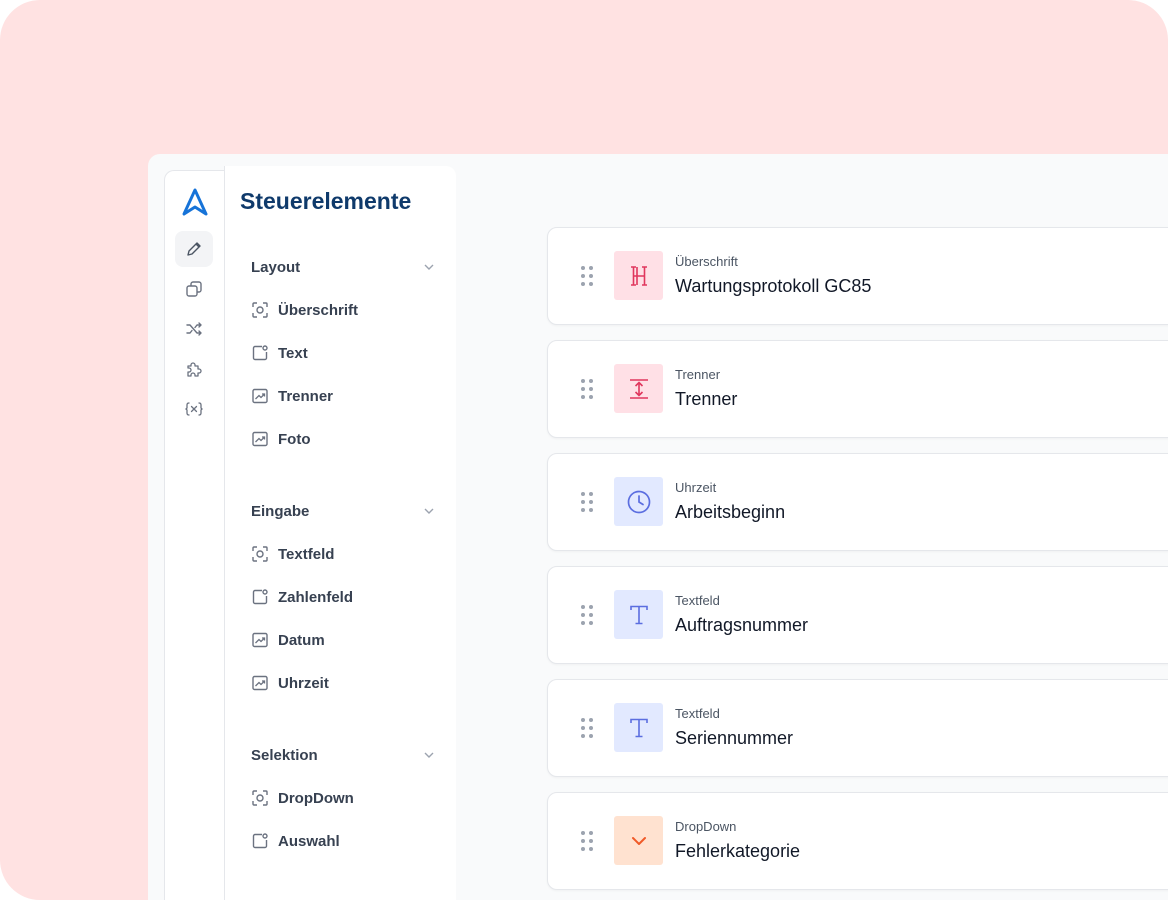 This screenshot has height=900, width=1168. Describe the element at coordinates (293, 353) in the screenshot. I see `control-item-label: Text` at that location.